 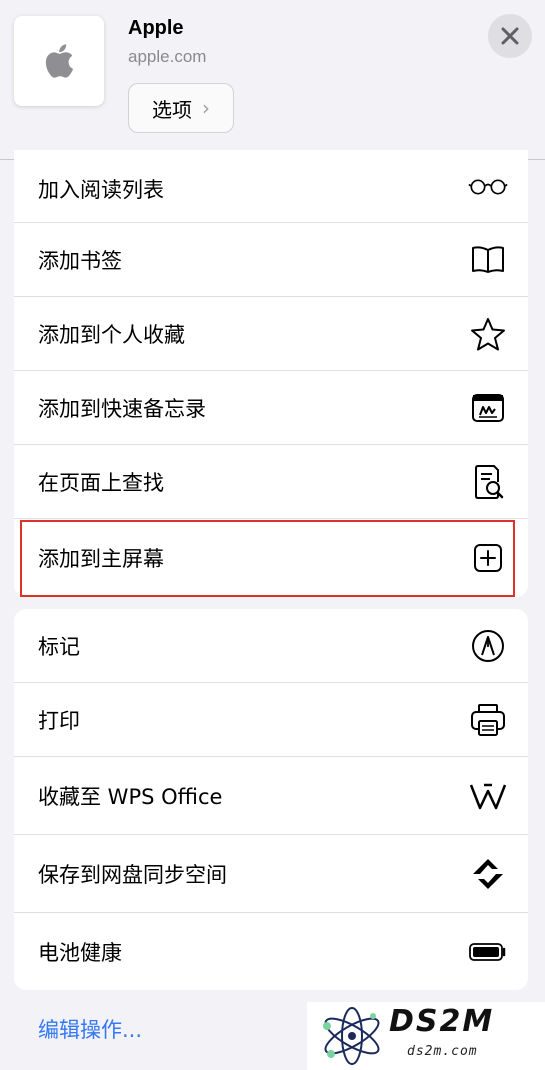 I want to click on close-icon, so click(x=510, y=36).